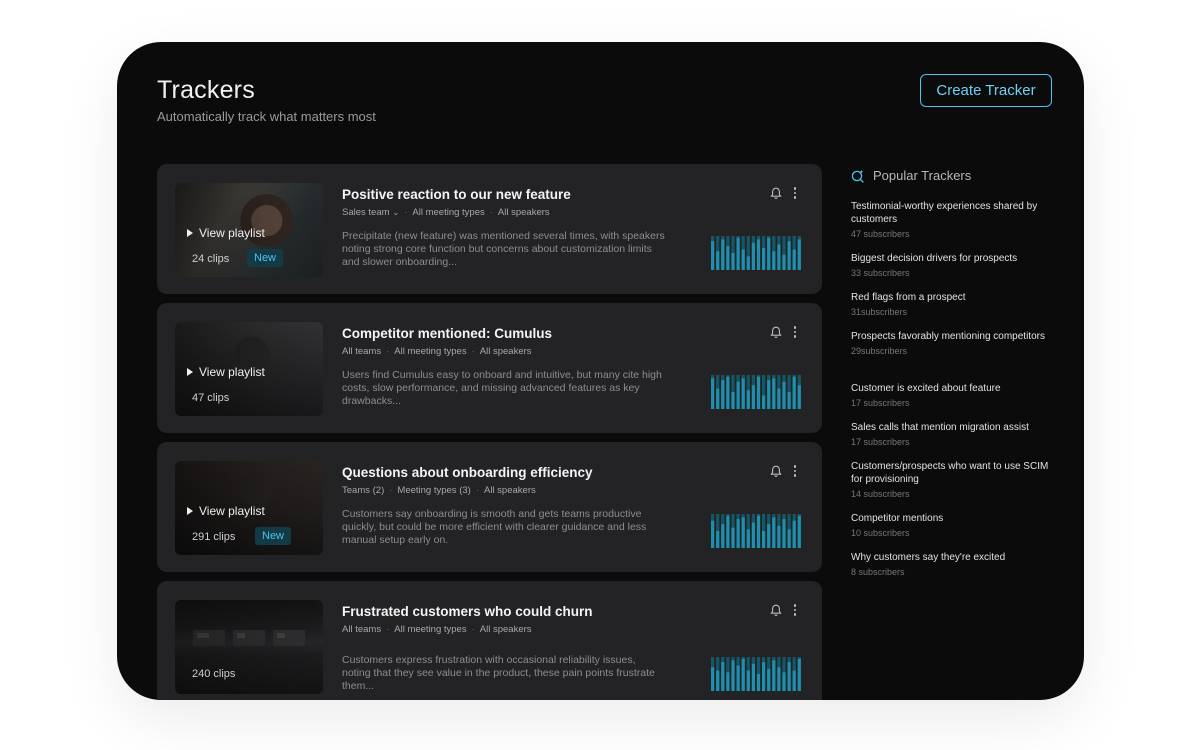 The height and width of the screenshot is (750, 1200). What do you see at coordinates (456, 194) in the screenshot?
I see `tracker-title: Positive reaction to our new feature` at bounding box center [456, 194].